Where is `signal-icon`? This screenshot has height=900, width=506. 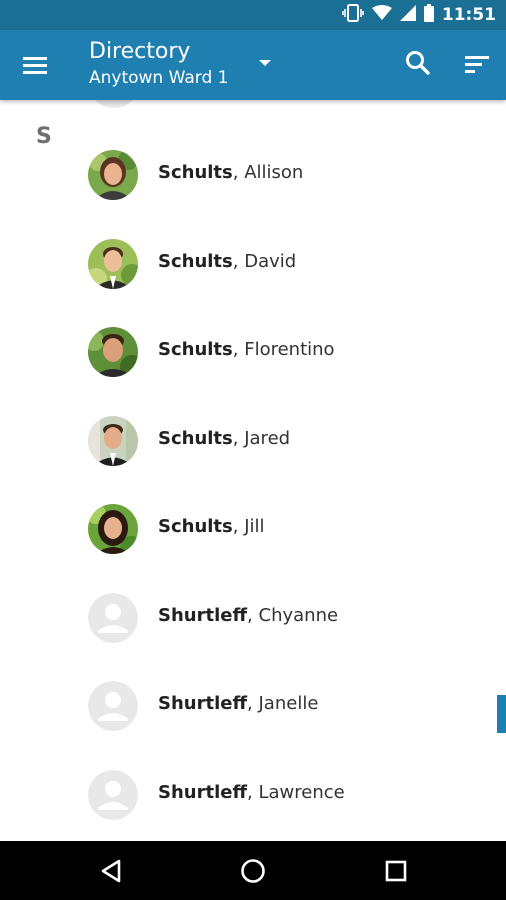 signal-icon is located at coordinates (407, 15).